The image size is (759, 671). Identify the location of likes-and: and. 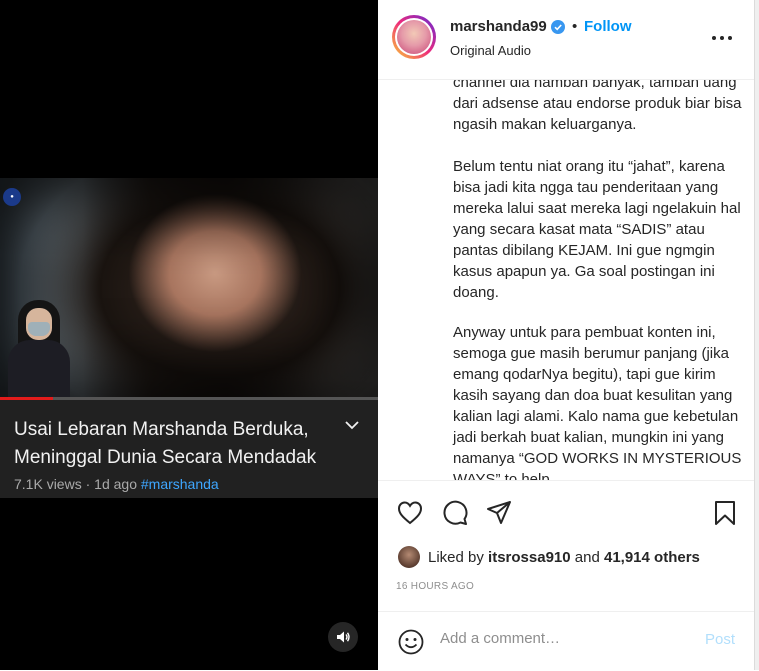
(587, 557).